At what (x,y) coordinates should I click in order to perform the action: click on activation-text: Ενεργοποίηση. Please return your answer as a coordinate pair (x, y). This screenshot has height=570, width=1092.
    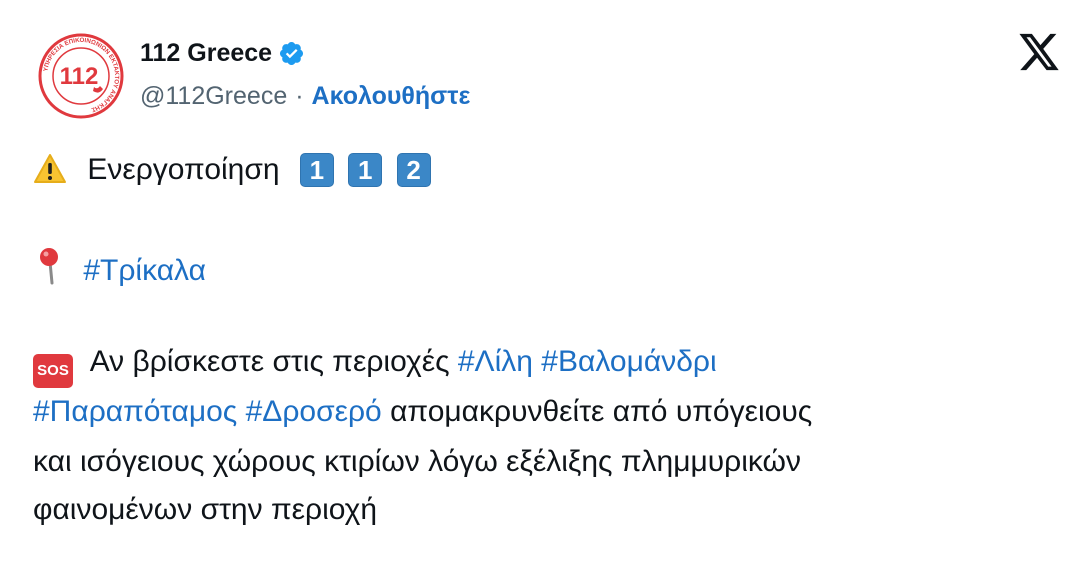
    Looking at the image, I should click on (183, 169).